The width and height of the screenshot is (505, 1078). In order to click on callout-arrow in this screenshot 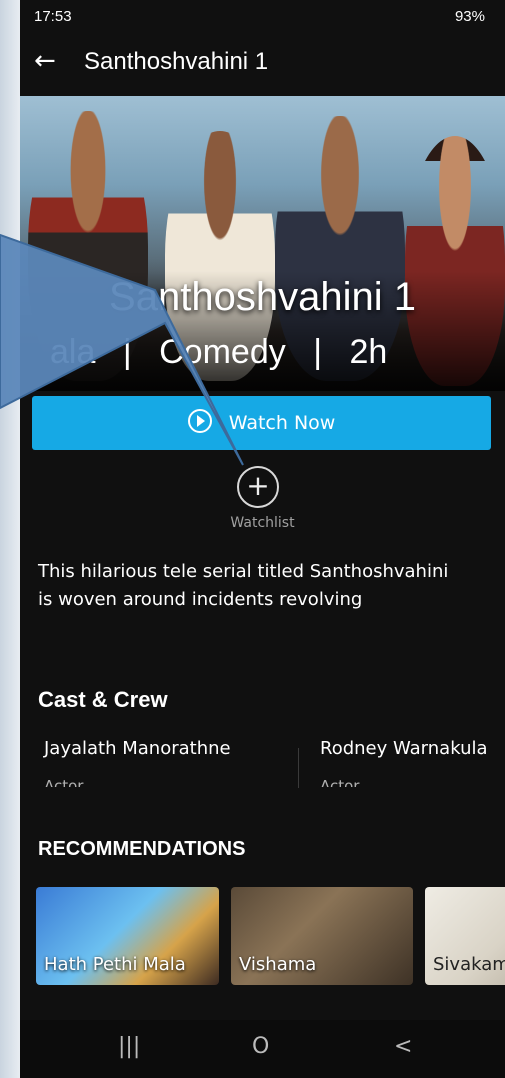, I will do `click(122, 349)`.